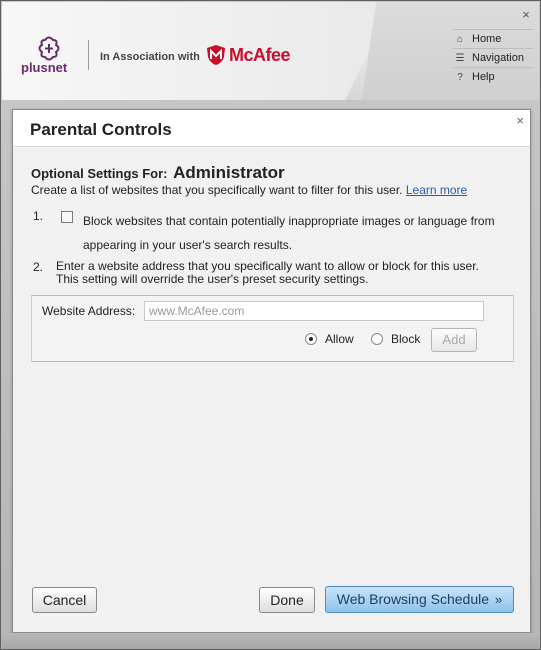 The height and width of the screenshot is (650, 541). I want to click on step1-number: 1., so click(38, 216).